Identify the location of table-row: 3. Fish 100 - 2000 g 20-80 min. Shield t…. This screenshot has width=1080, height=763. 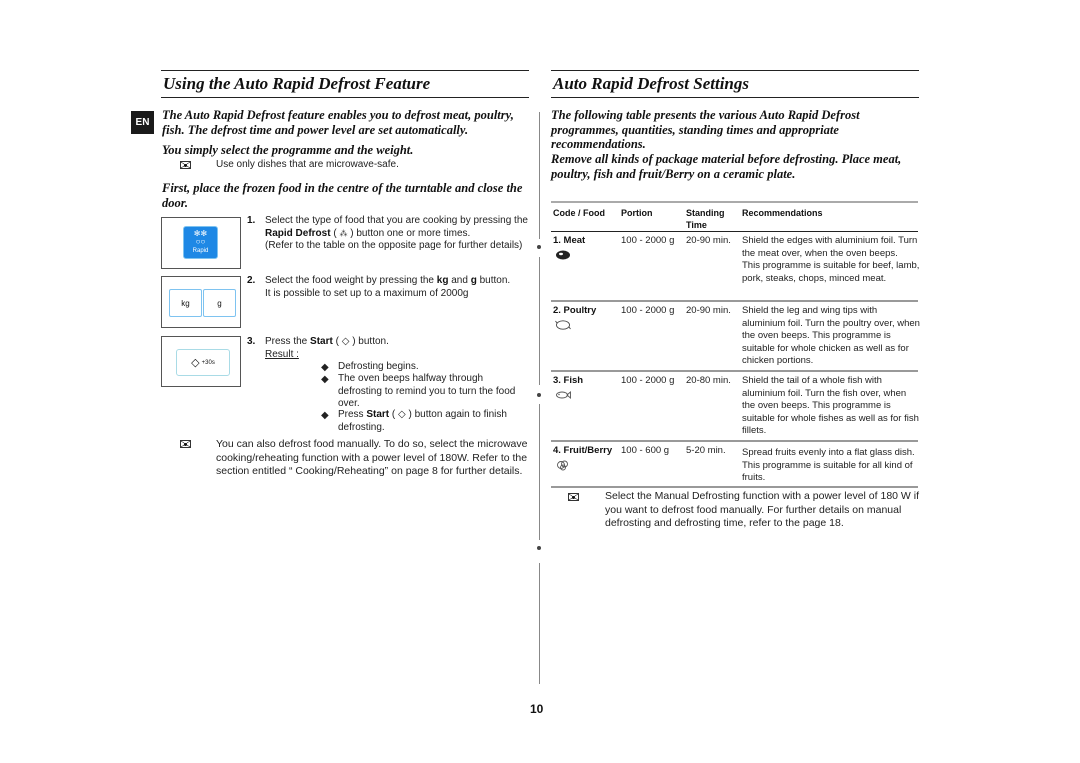
(735, 407).